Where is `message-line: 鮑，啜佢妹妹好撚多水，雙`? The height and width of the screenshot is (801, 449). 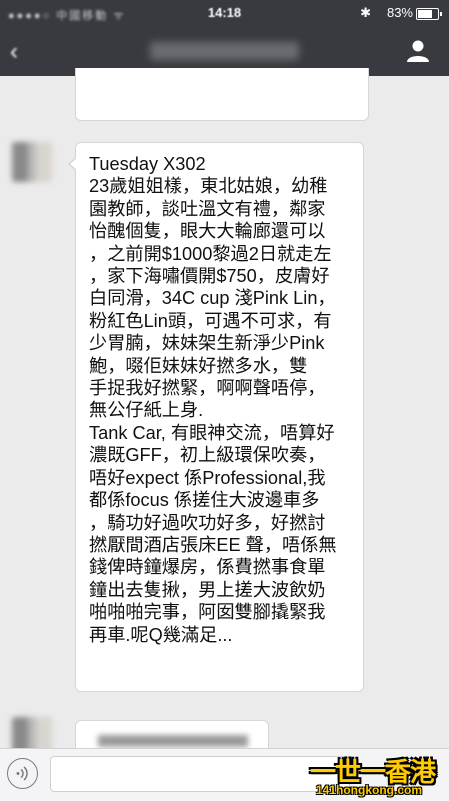
message-line: 鮑，啜佢妹妹好撚多水，雙 is located at coordinates (198, 365).